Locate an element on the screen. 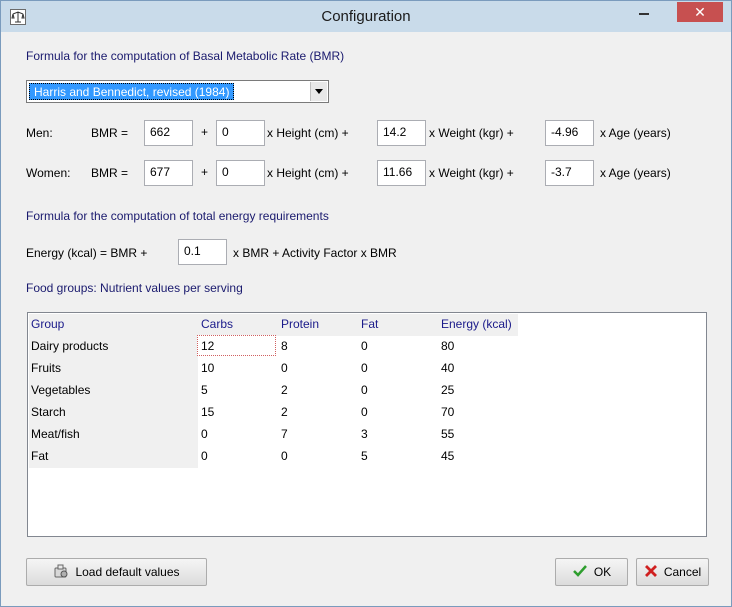 This screenshot has height=607, width=732. men-plus-label: + is located at coordinates (205, 132).